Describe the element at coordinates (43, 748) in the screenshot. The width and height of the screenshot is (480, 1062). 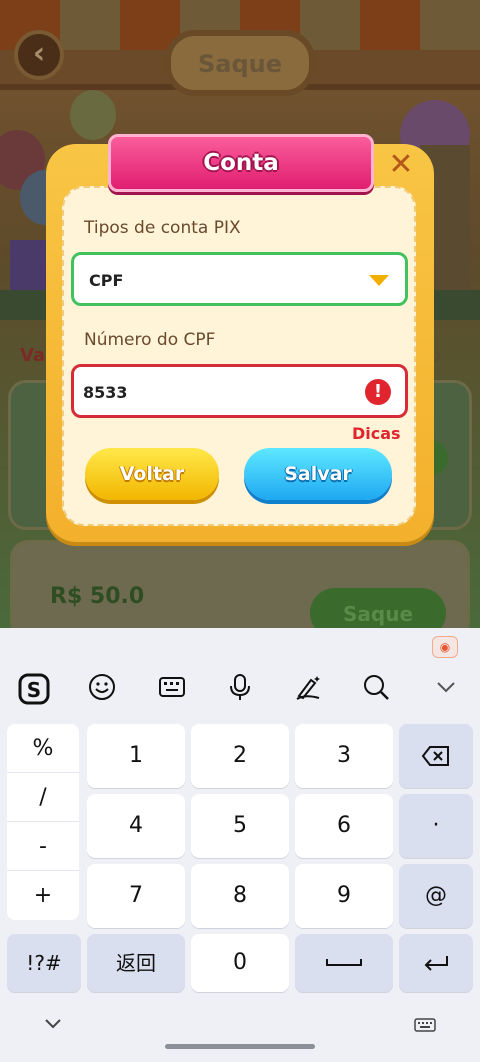
I see `key-percent: %` at that location.